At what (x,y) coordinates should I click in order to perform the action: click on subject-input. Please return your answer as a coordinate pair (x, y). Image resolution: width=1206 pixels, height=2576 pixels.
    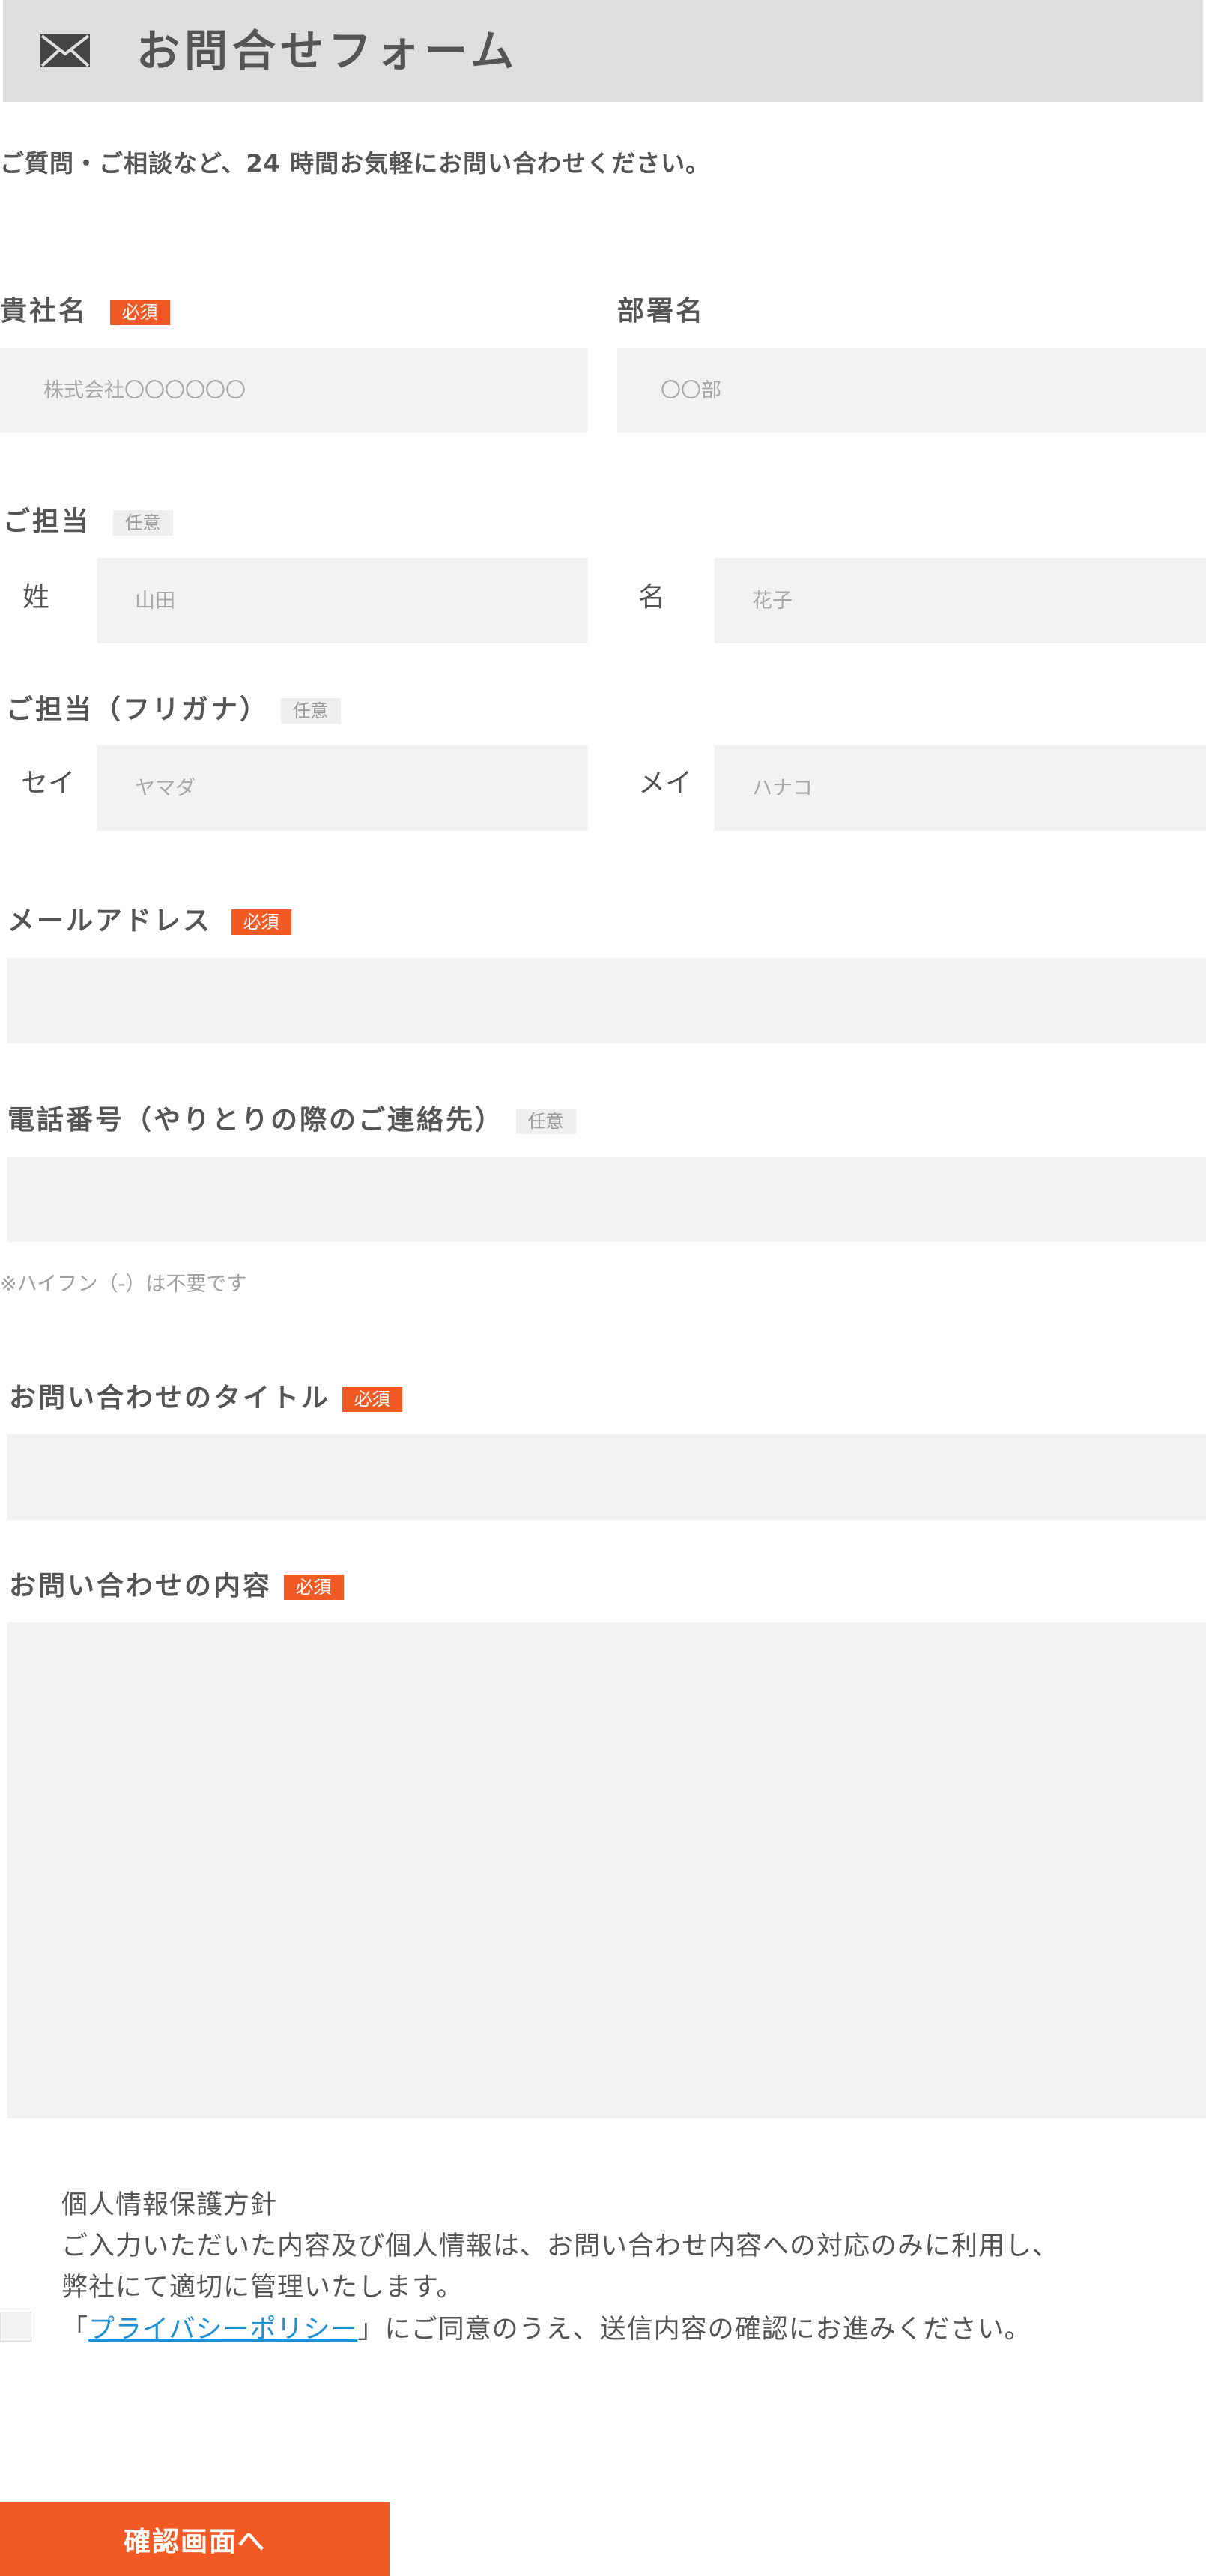
    Looking at the image, I should click on (607, 1477).